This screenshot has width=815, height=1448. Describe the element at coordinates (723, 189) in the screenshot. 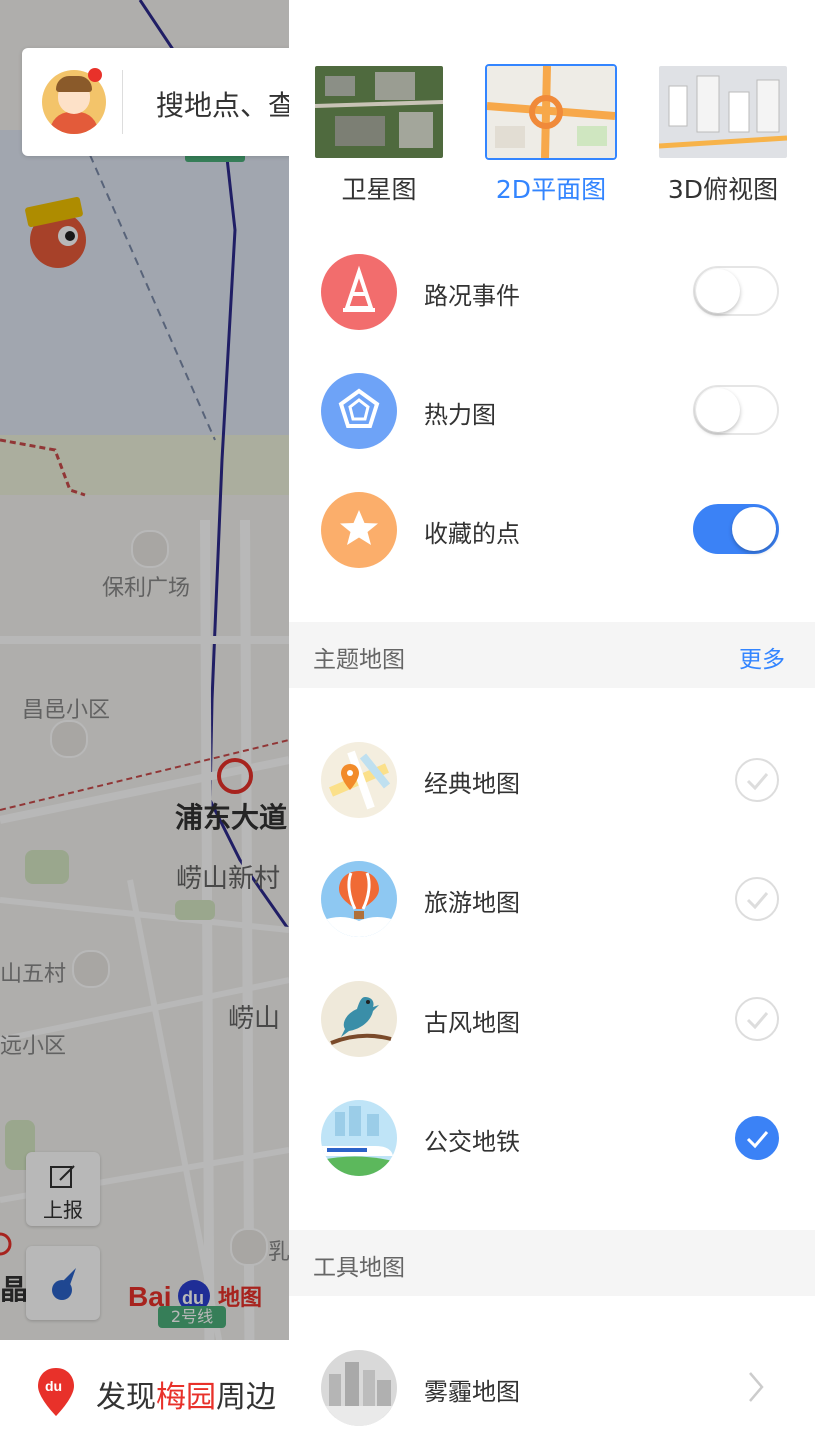

I see `mode-label: 3D俯视图` at that location.